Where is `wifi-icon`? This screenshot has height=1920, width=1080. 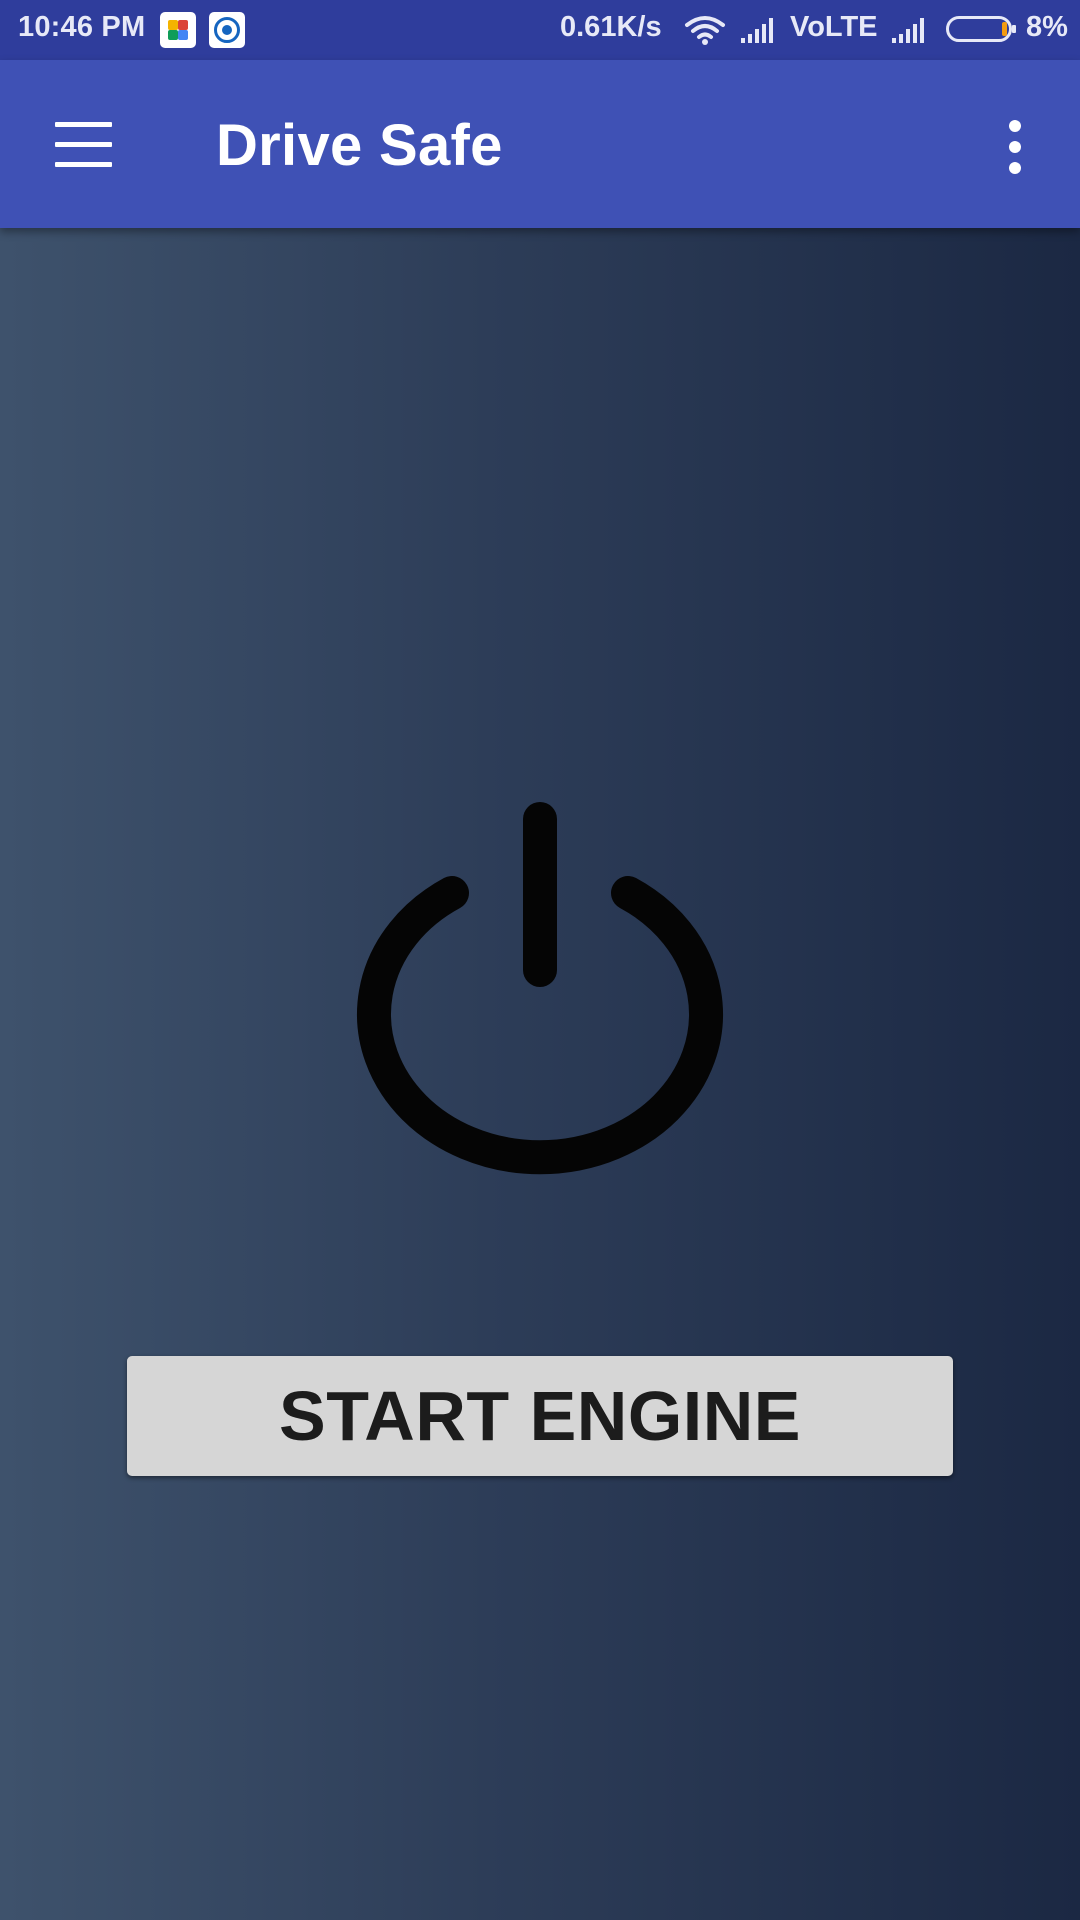 wifi-icon is located at coordinates (705, 30).